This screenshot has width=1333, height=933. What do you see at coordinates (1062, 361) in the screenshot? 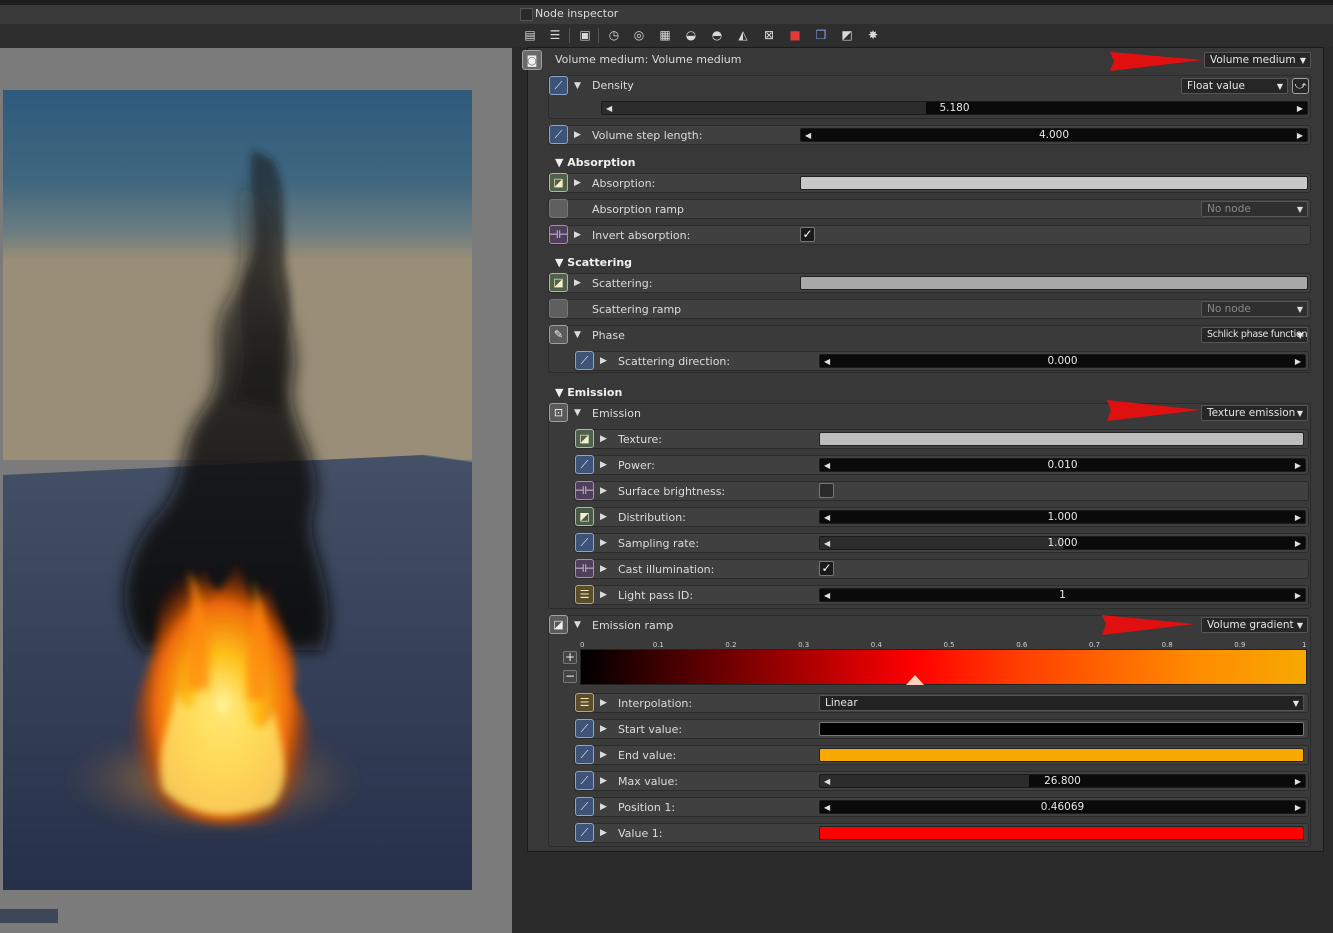
I see `scattering-direction-slider: ◀ 0.000 ▶` at bounding box center [1062, 361].